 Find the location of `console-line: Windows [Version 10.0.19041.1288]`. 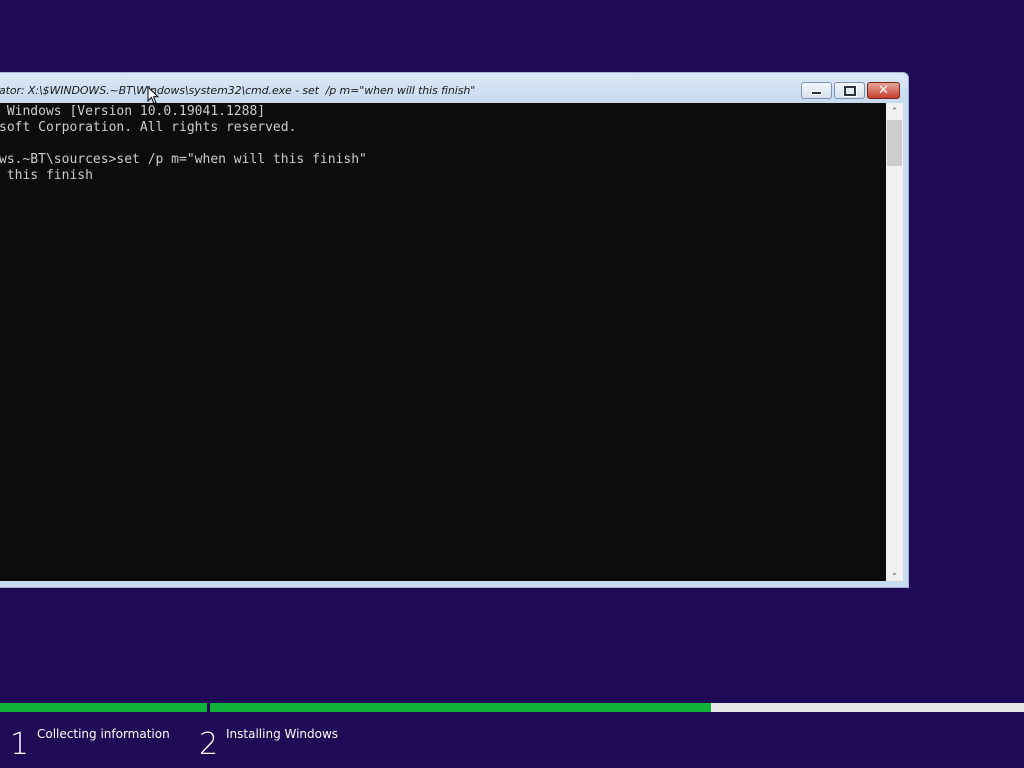

console-line: Windows [Version 10.0.19041.1288] is located at coordinates (133, 111).